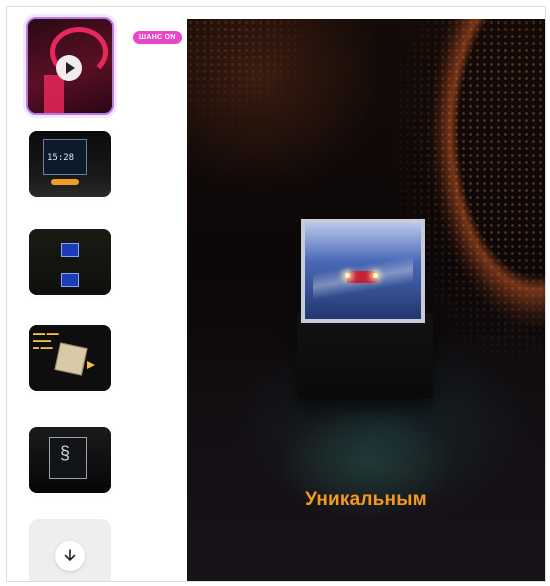  Describe the element at coordinates (157, 37) in the screenshot. I see `promo-badge: ШАНС ON` at that location.